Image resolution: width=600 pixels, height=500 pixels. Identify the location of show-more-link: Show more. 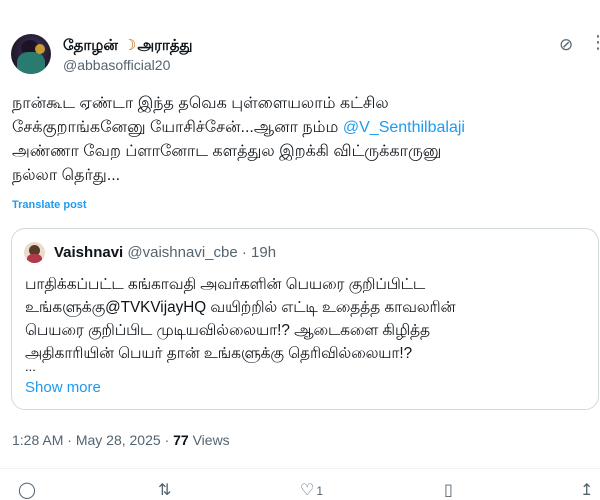
(63, 387).